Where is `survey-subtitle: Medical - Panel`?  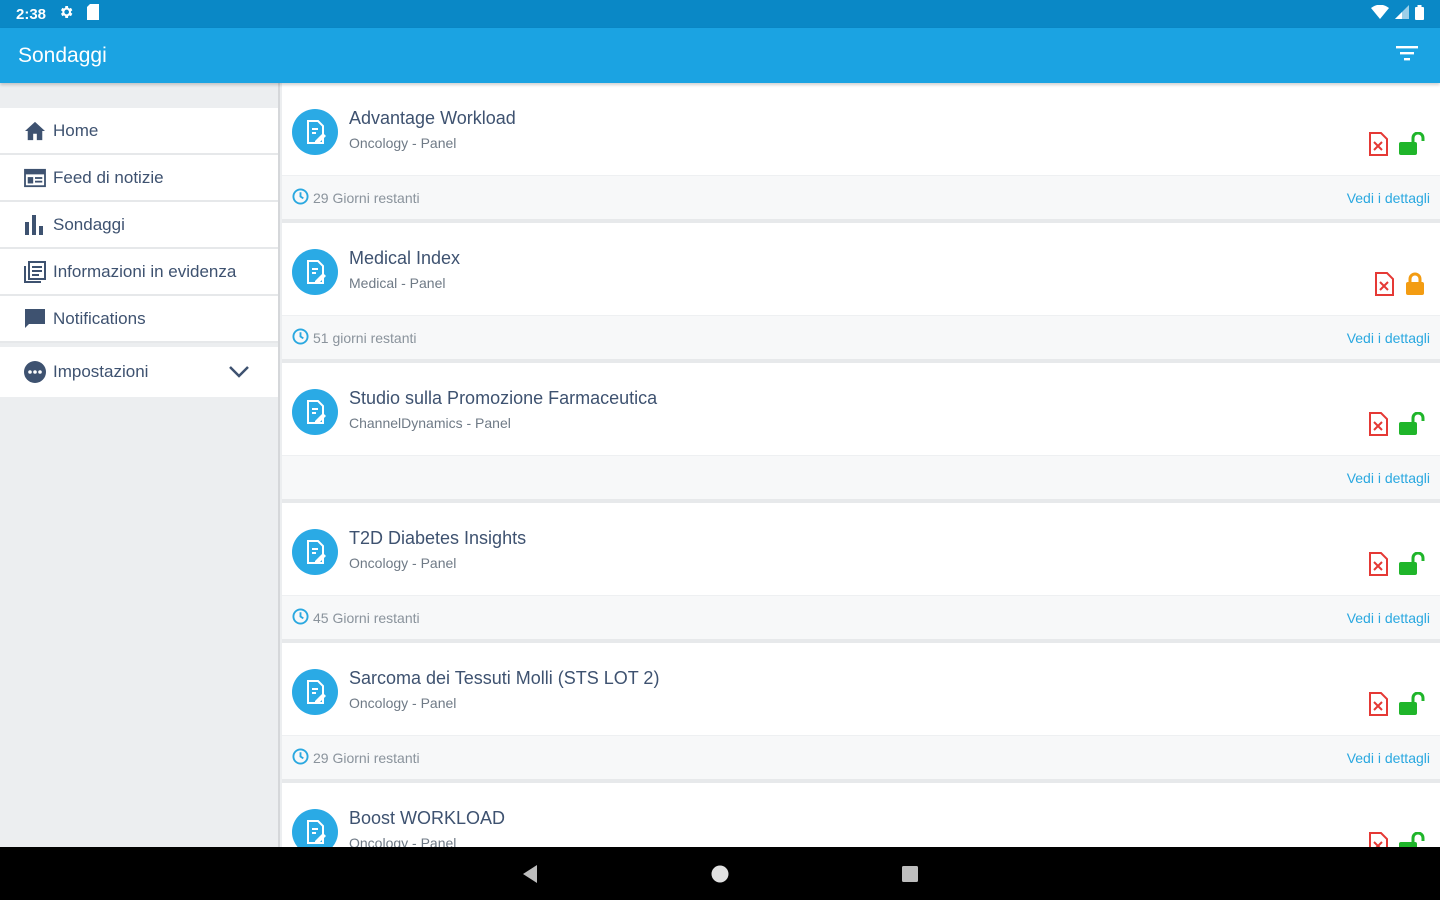
survey-subtitle: Medical - Panel is located at coordinates (397, 283).